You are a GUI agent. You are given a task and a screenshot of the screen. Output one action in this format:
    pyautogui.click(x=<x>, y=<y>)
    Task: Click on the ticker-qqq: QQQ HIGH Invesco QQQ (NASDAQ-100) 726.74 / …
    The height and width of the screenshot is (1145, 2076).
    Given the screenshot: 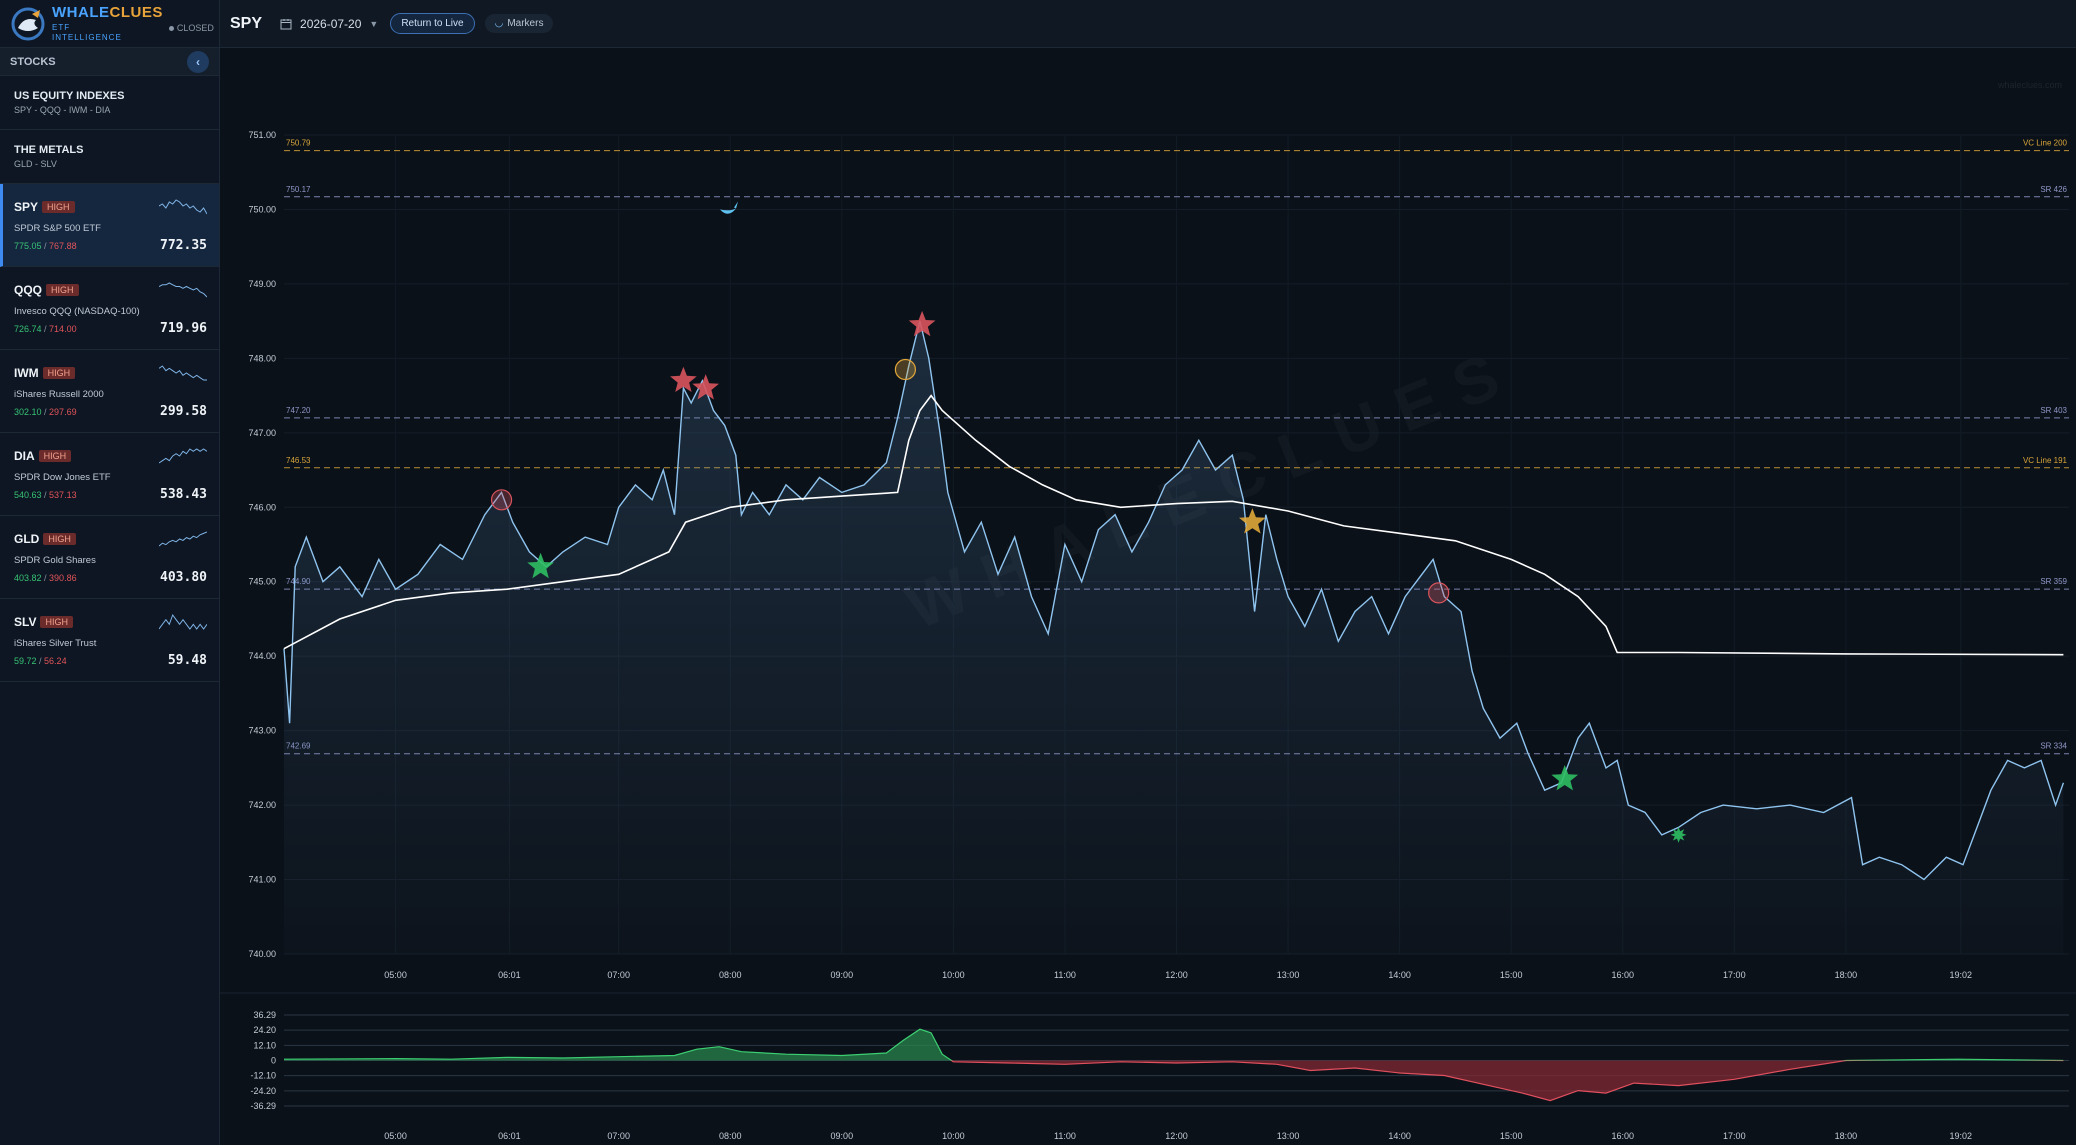 What is the action you would take?
    pyautogui.click(x=109, y=308)
    